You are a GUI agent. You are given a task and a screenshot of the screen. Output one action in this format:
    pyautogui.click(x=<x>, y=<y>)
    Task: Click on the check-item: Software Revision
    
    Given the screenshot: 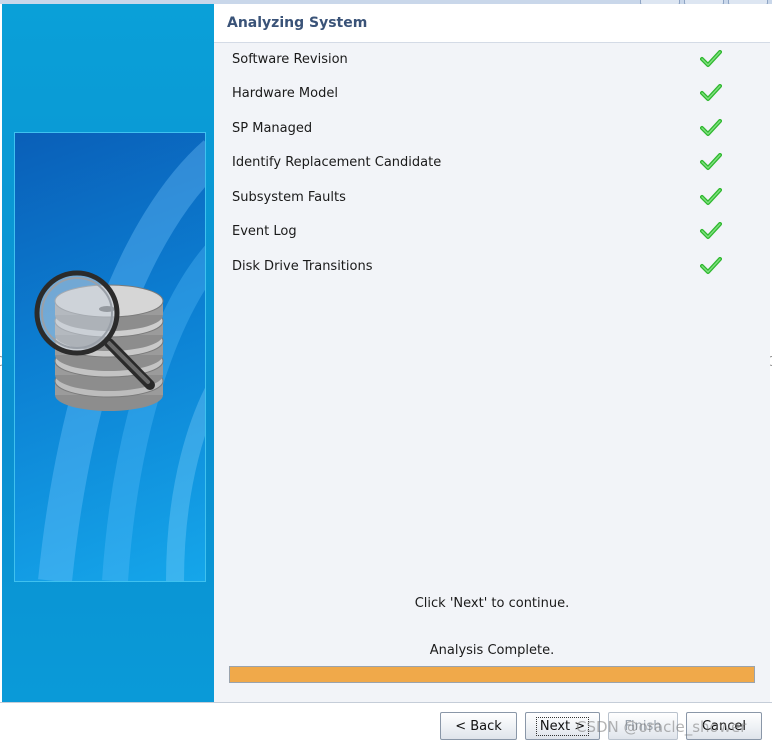 What is the action you would take?
    pyautogui.click(x=492, y=59)
    